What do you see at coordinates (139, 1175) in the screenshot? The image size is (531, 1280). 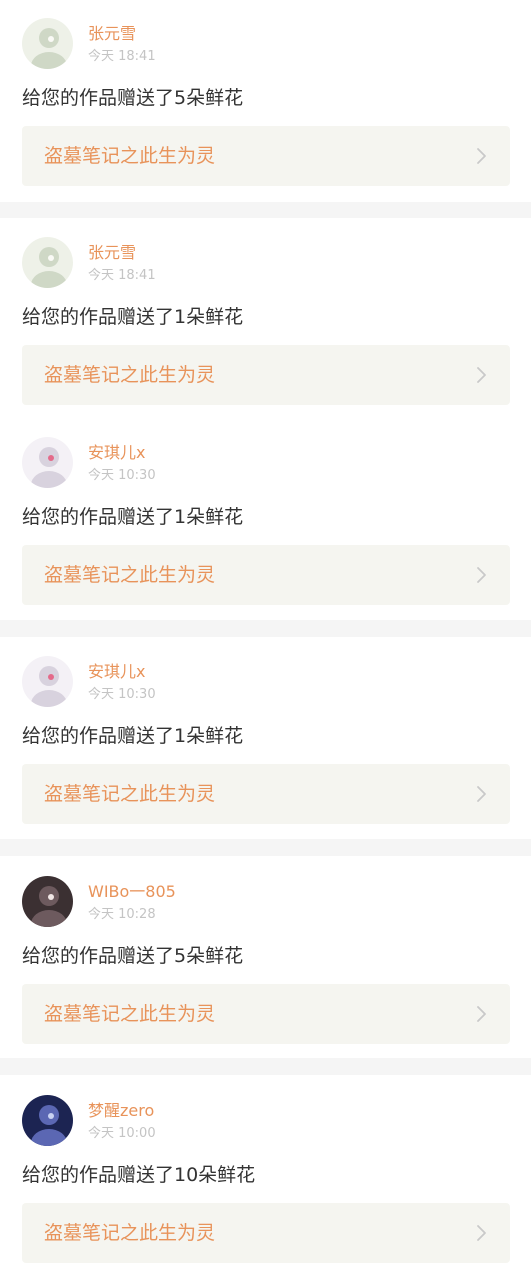 I see `gift-message: 给您的作品赠送了10朵鲜花` at bounding box center [139, 1175].